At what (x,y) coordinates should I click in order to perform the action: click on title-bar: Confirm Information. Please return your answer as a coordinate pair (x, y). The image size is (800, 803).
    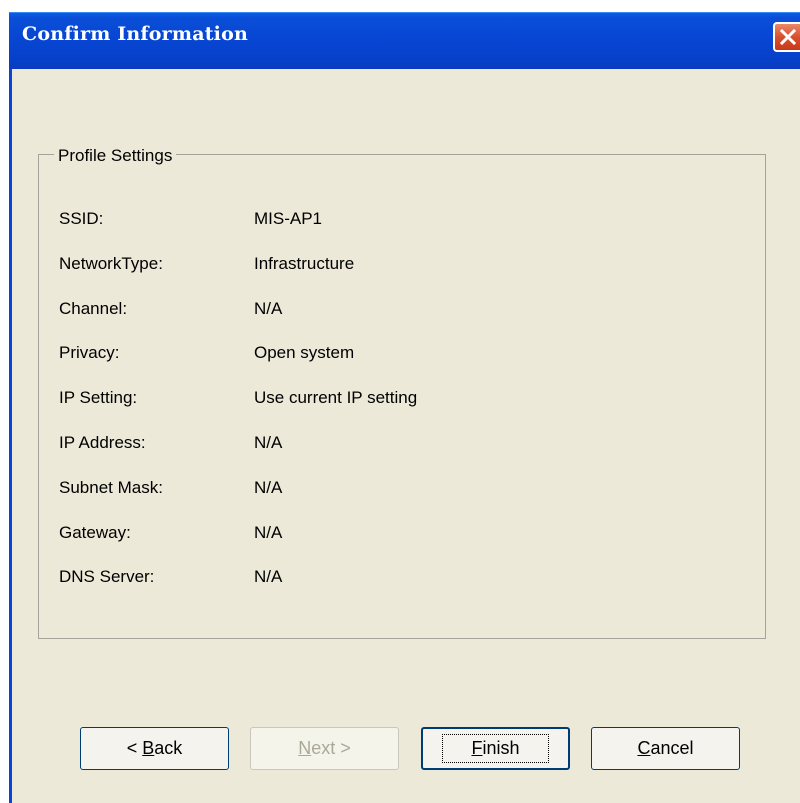
    Looking at the image, I should click on (404, 40).